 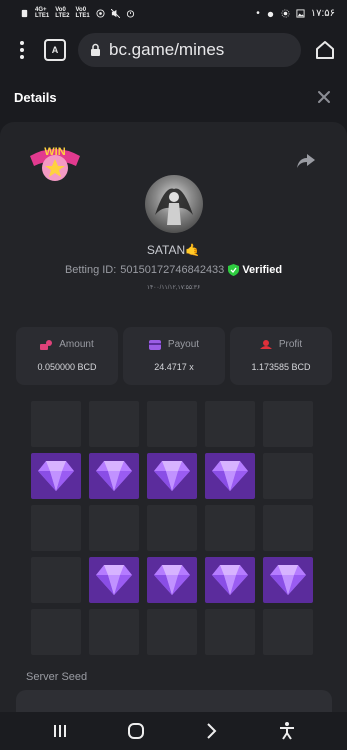 I want to click on stat-profit-head: Profit, so click(x=281, y=344).